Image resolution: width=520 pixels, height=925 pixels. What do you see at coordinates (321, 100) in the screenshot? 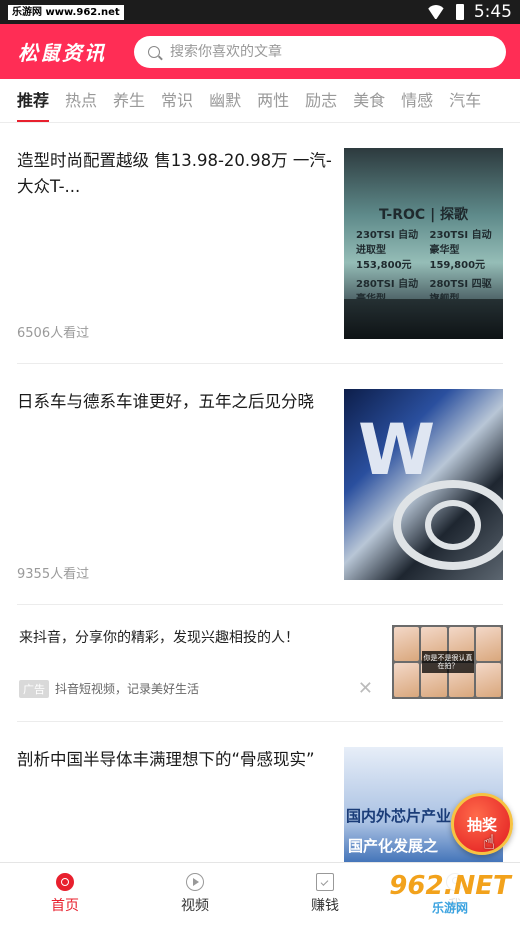
I see `tab-inspiration: 励志` at bounding box center [321, 100].